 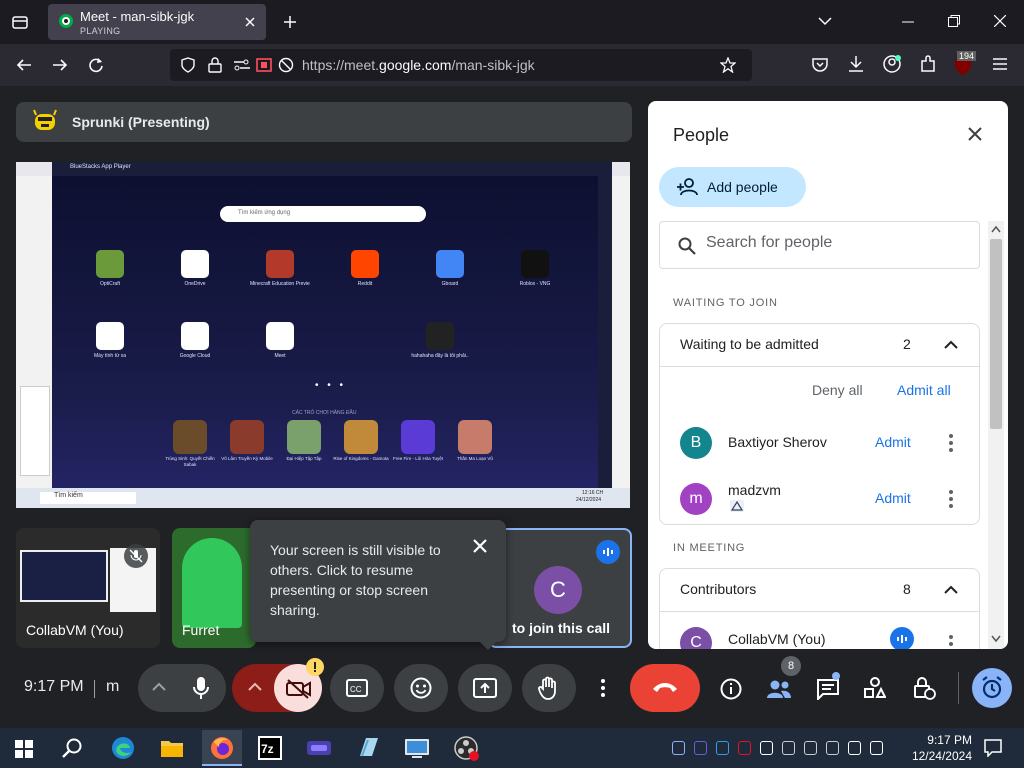 I want to click on leave-call-button, so click(x=665, y=688).